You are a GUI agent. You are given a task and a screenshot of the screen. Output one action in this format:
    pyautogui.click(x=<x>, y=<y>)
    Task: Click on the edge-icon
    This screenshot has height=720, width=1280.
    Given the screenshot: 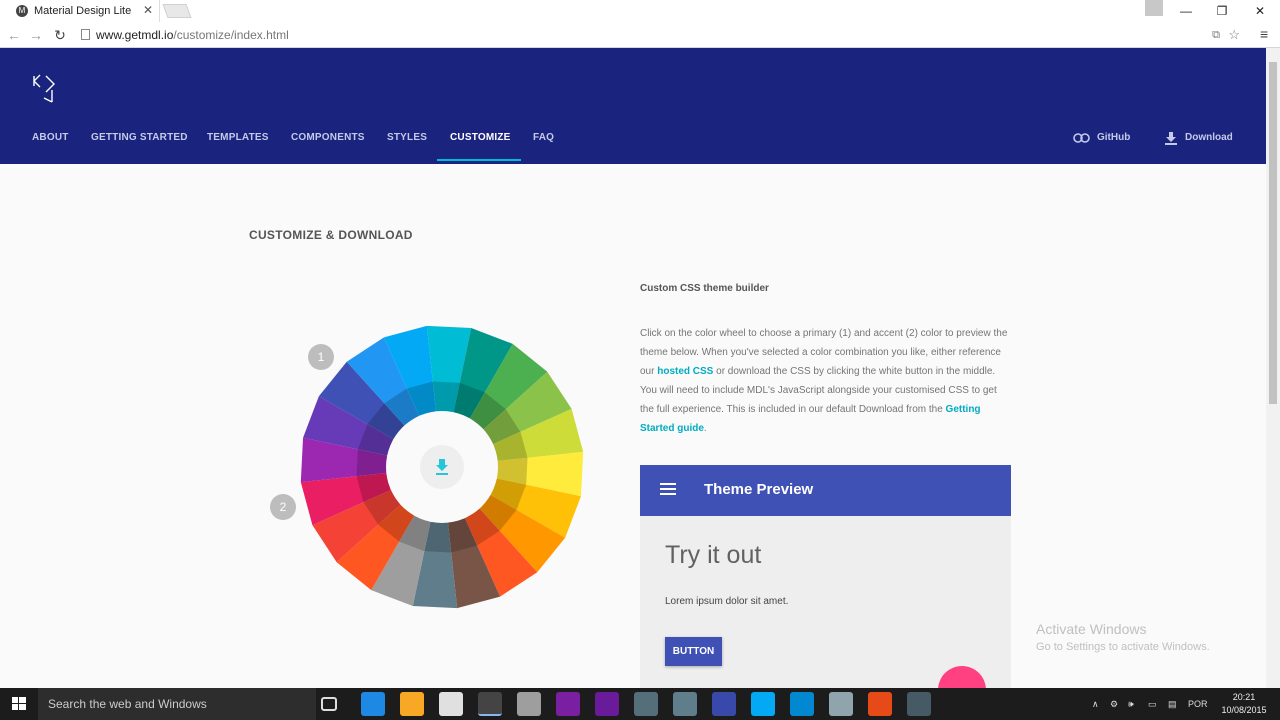 What is the action you would take?
    pyautogui.click(x=373, y=704)
    